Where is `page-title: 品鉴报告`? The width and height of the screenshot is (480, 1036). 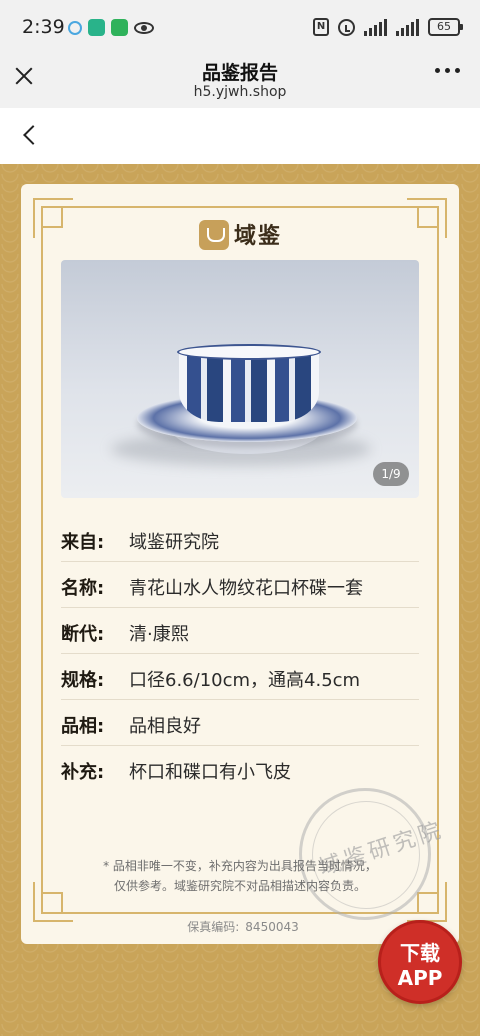
page-title: 品鉴报告 is located at coordinates (239, 73).